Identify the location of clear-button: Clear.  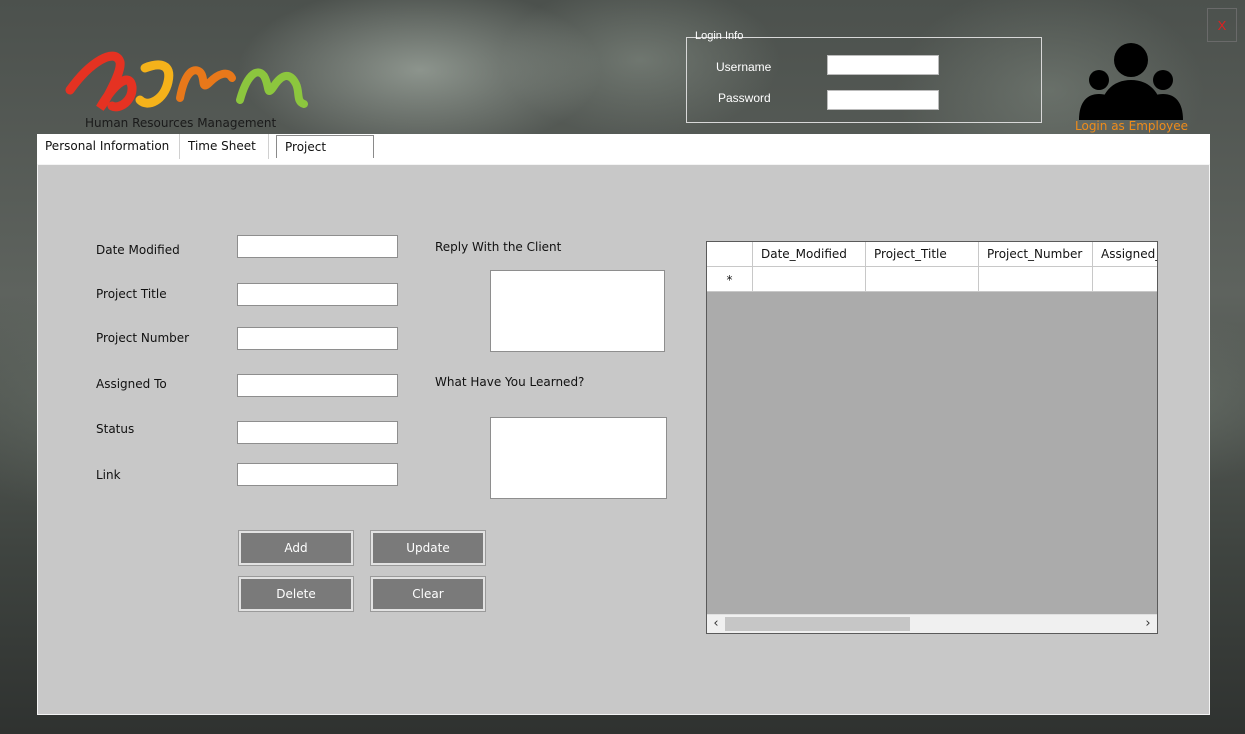
(428, 594).